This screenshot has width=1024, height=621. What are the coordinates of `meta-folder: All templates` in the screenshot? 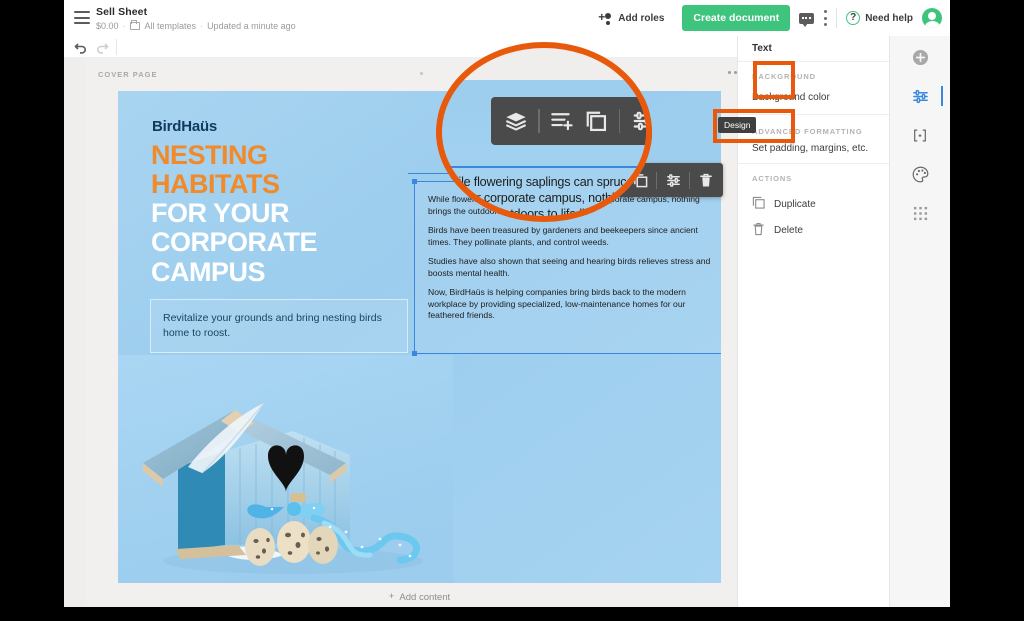 It's located at (171, 26).